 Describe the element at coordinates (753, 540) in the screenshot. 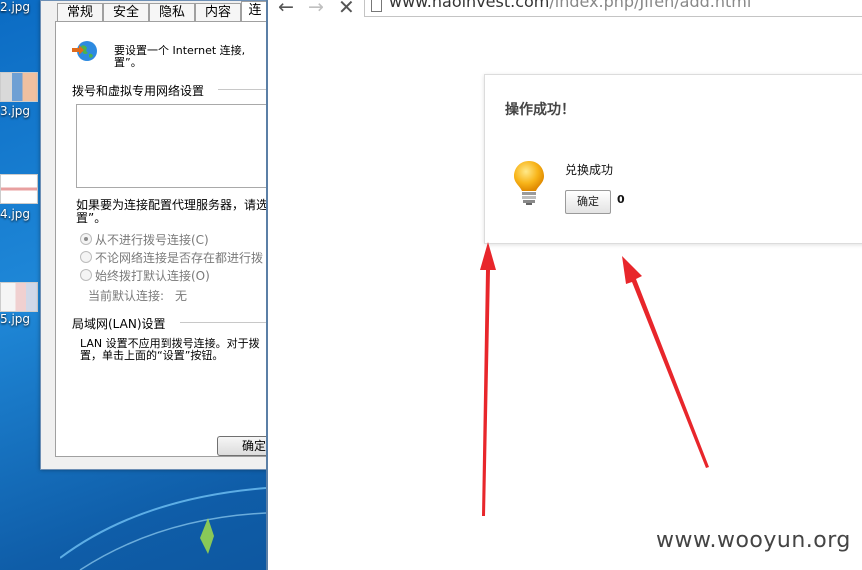

I see `watermark: www.wooyun.org` at that location.